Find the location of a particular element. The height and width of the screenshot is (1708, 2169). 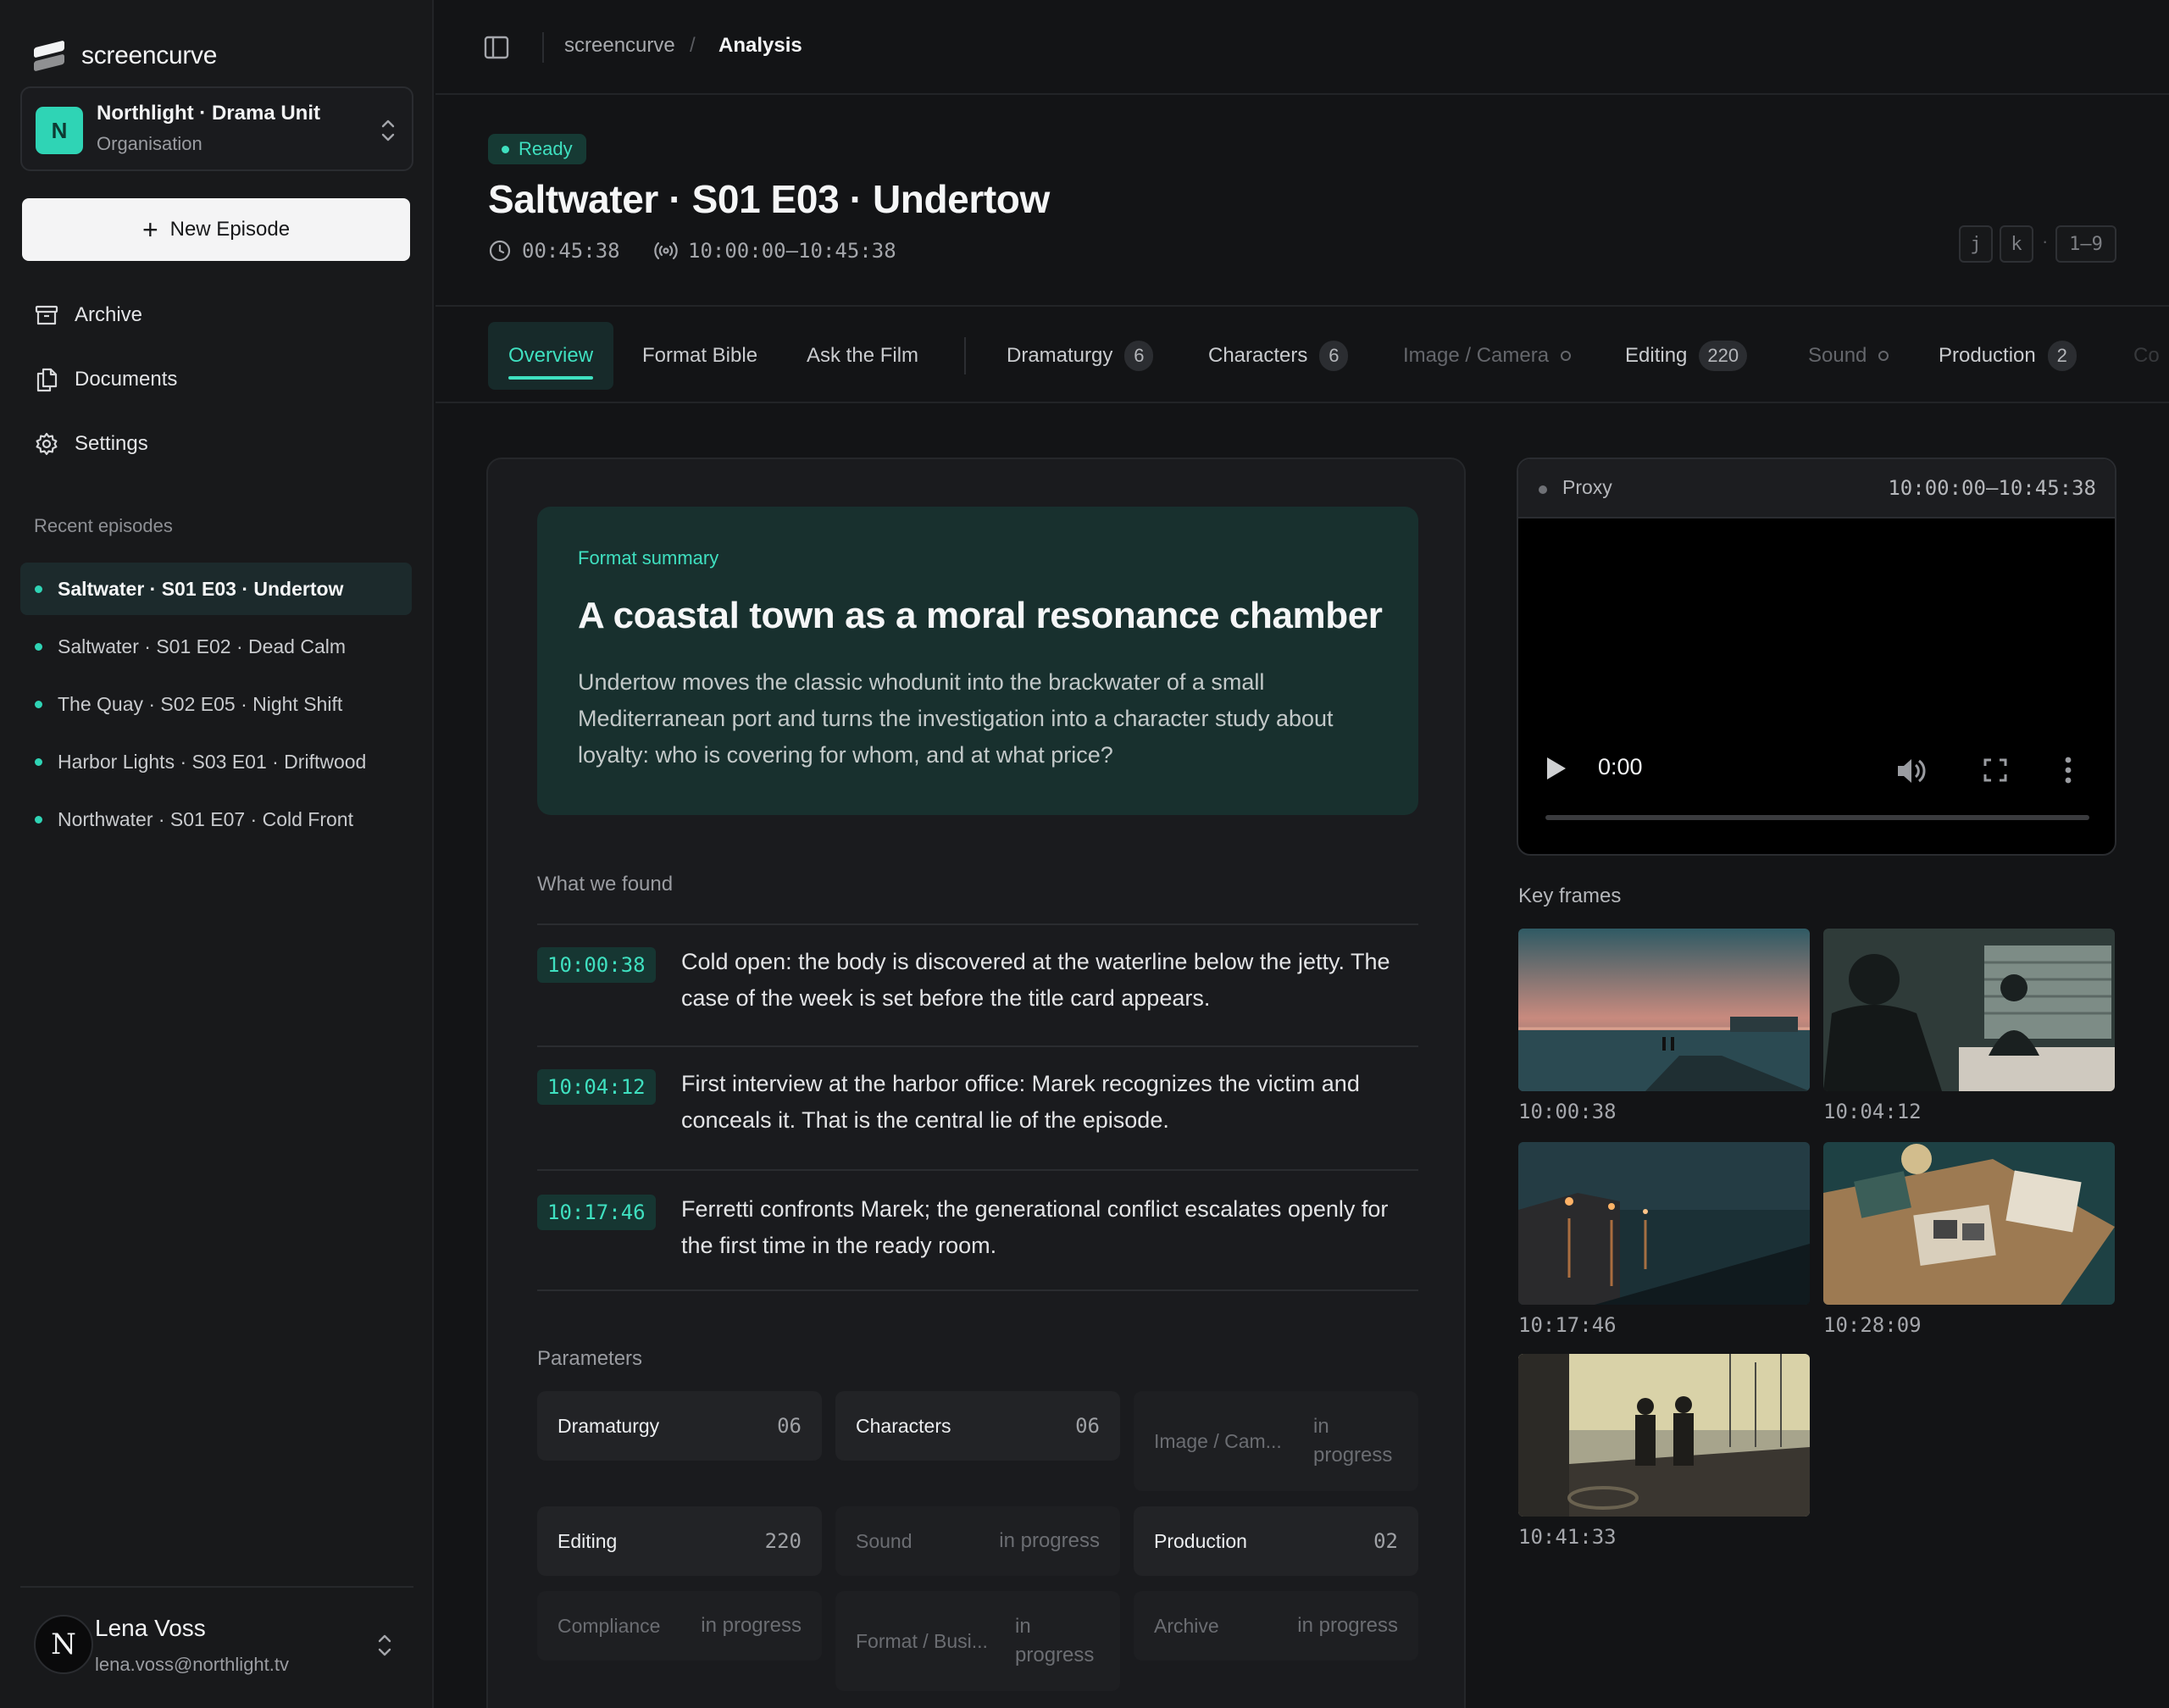

finding-timecode: 10:04:12 is located at coordinates (596, 1087).